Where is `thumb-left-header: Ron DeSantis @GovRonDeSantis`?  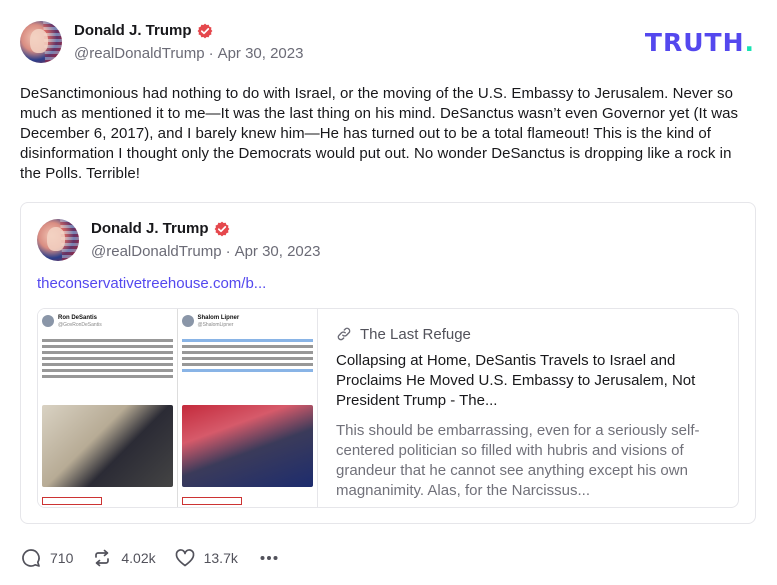
thumb-left-header: Ron DeSantis @GovRonDeSantis is located at coordinates (107, 321).